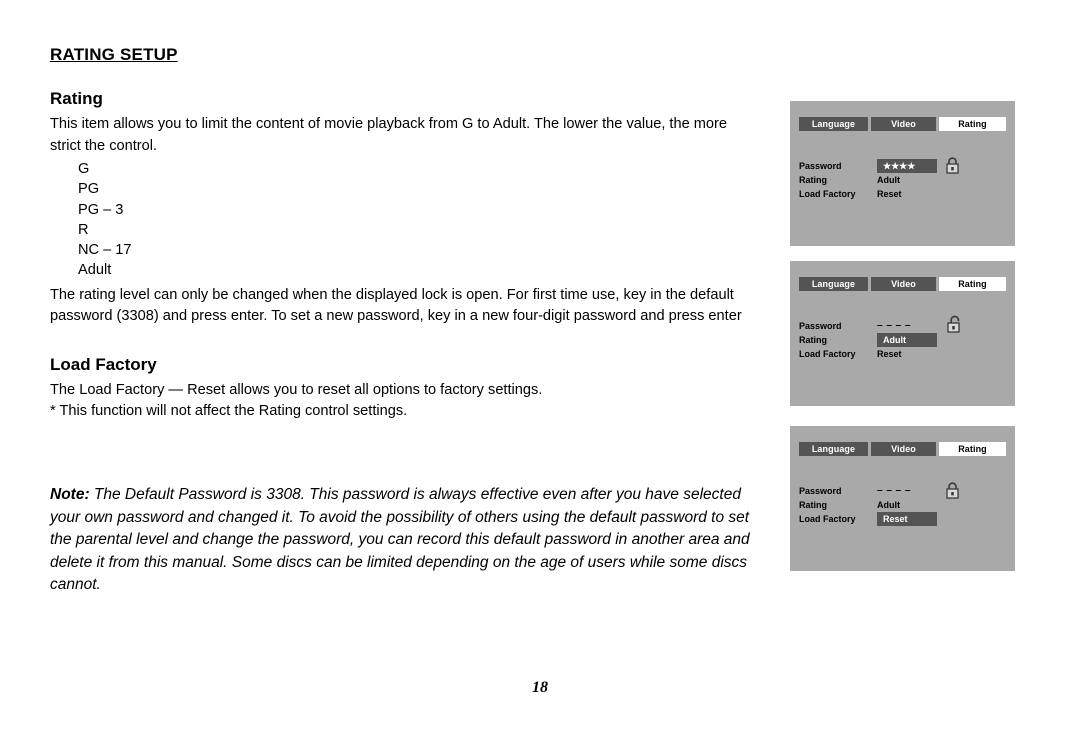  I want to click on load-factory-heading: Load Factory, so click(103, 364).